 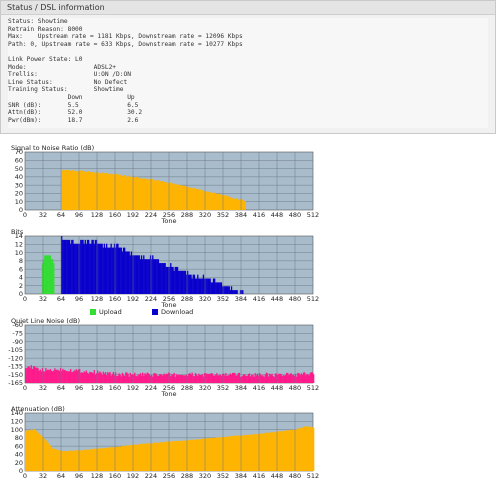 What do you see at coordinates (314, 378) in the screenshot?
I see `noise-bar` at bounding box center [314, 378].